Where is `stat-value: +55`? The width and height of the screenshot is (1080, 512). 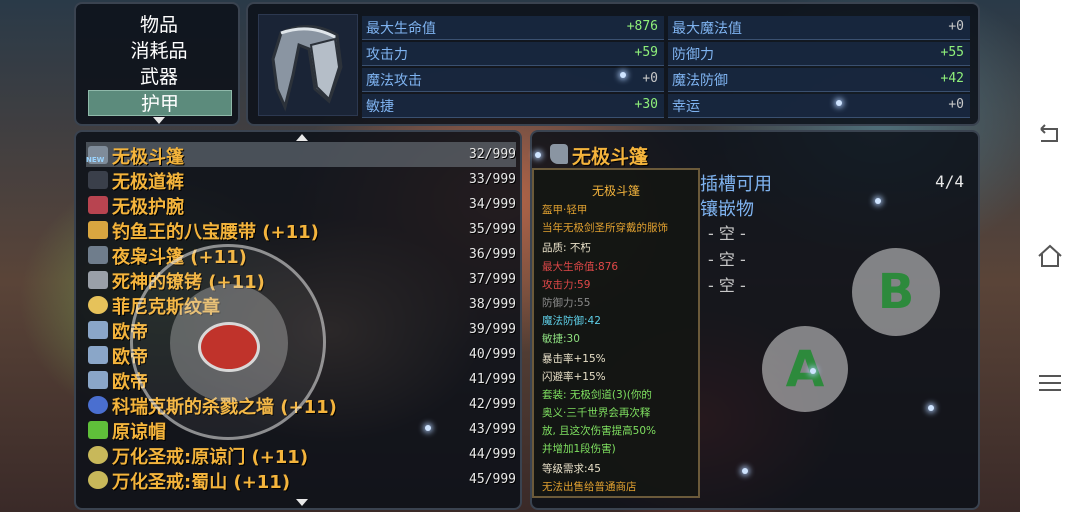
stat-value: +55 is located at coordinates (952, 52).